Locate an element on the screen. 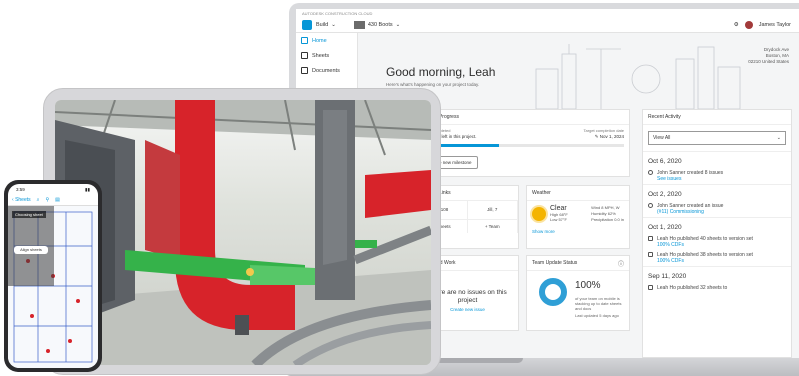 This screenshot has width=799, height=376. red-duct-right is located at coordinates (398, 194).